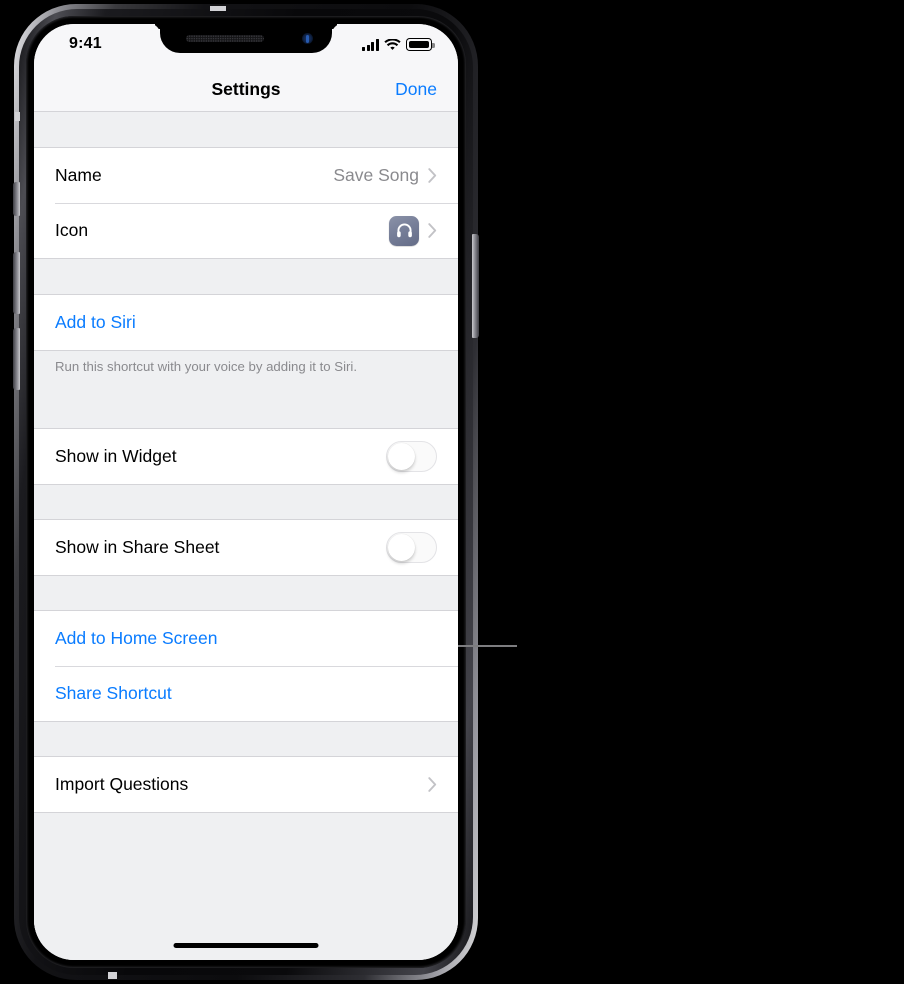 This screenshot has height=984, width=904. What do you see at coordinates (122, 783) in the screenshot?
I see `row-label: Import Questions` at bounding box center [122, 783].